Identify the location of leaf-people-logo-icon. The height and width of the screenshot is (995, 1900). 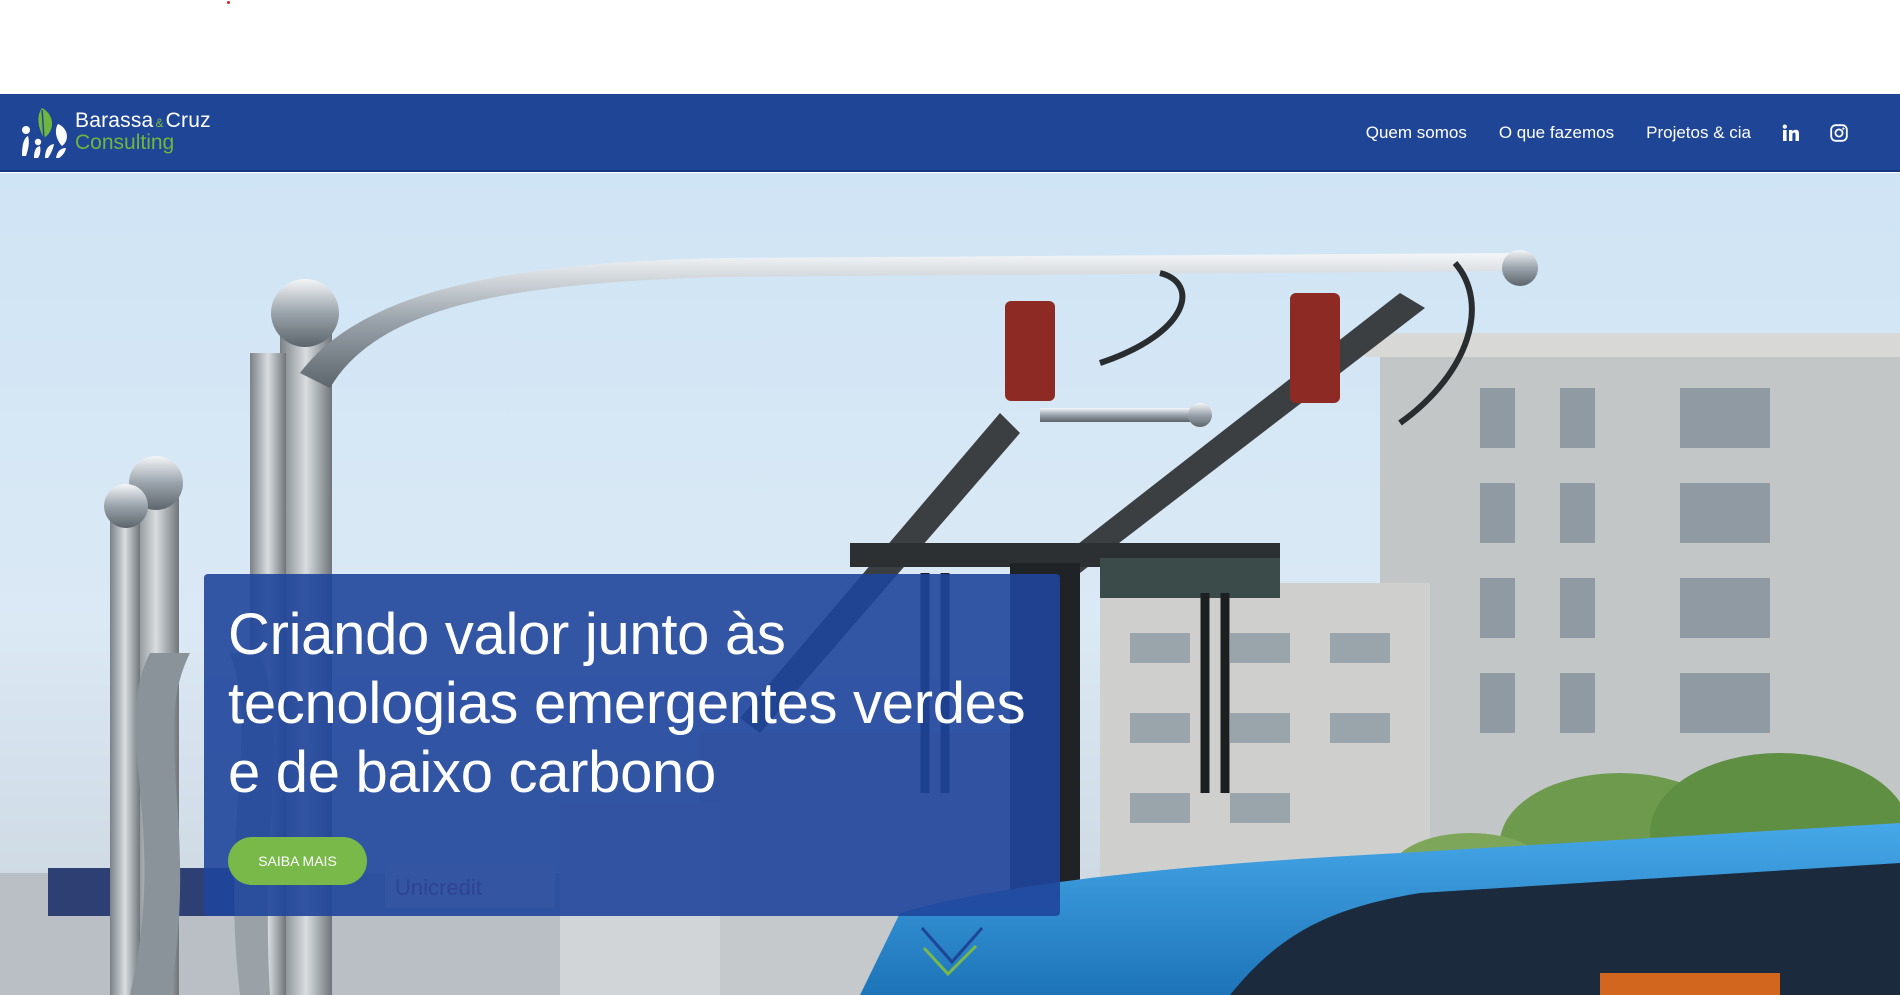
(44, 133).